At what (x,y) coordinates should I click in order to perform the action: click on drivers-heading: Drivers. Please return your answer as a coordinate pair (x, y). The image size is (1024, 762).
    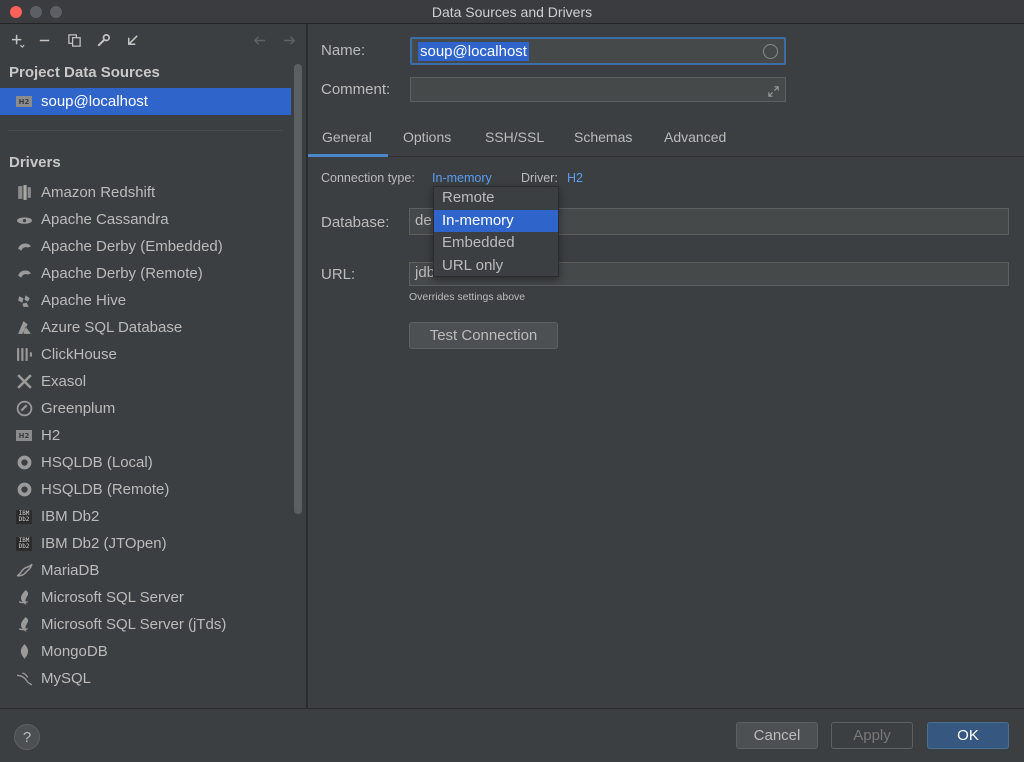
    Looking at the image, I should click on (35, 162).